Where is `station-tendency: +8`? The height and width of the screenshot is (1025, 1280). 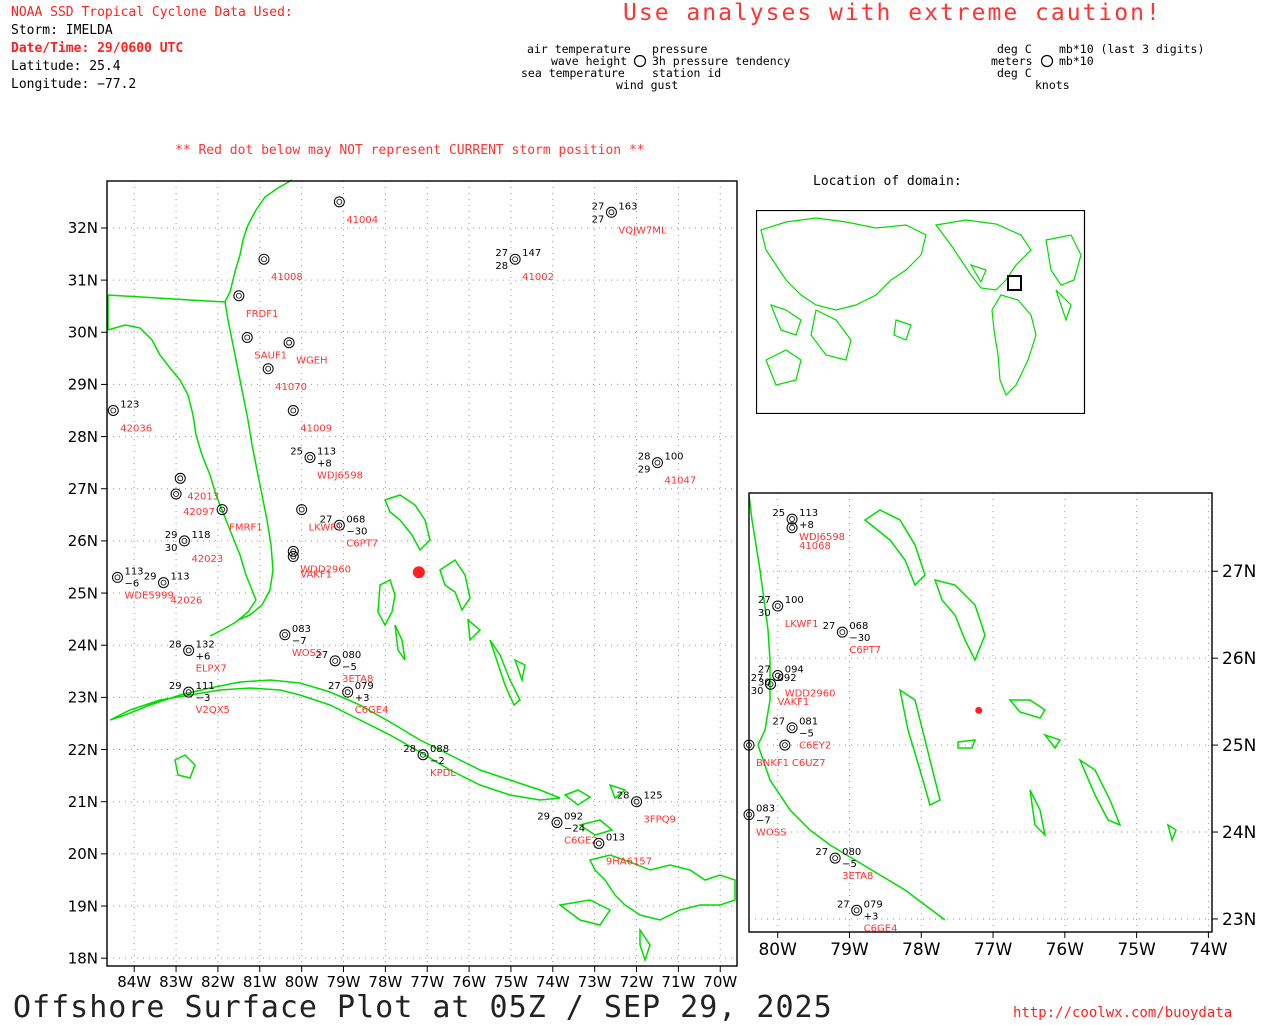 station-tendency: +8 is located at coordinates (806, 525).